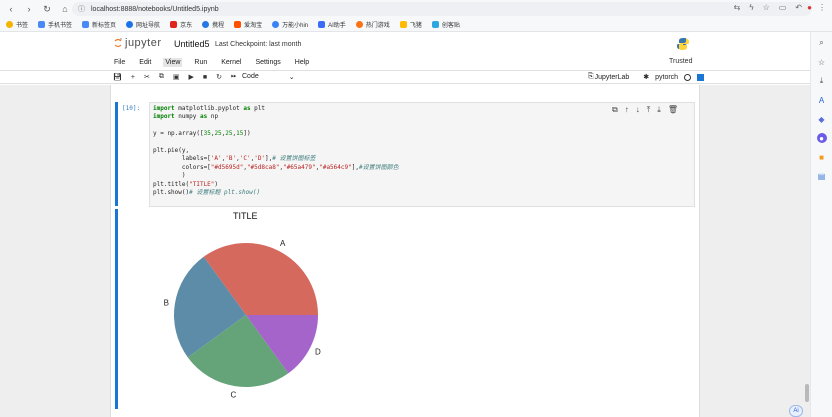 The height and width of the screenshot is (417, 832). What do you see at coordinates (701, 77) in the screenshot?
I see `settings-icon` at bounding box center [701, 77].